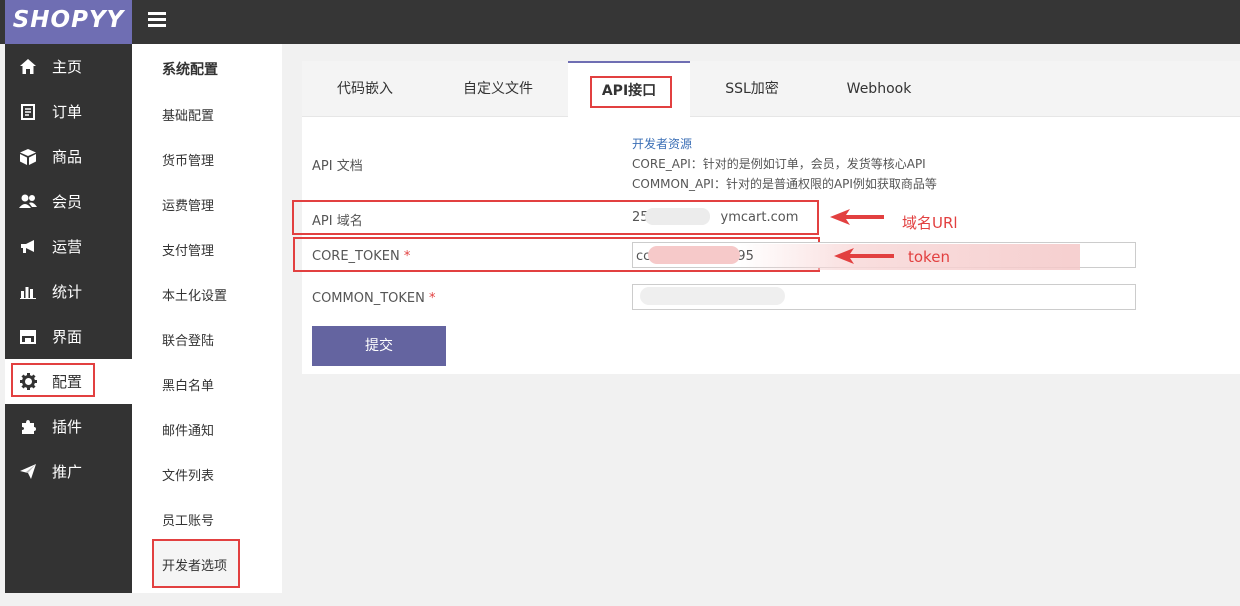 This screenshot has width=1240, height=606. Describe the element at coordinates (188, 384) in the screenshot. I see `submenu-item-blacklist: 黑白名单` at that location.